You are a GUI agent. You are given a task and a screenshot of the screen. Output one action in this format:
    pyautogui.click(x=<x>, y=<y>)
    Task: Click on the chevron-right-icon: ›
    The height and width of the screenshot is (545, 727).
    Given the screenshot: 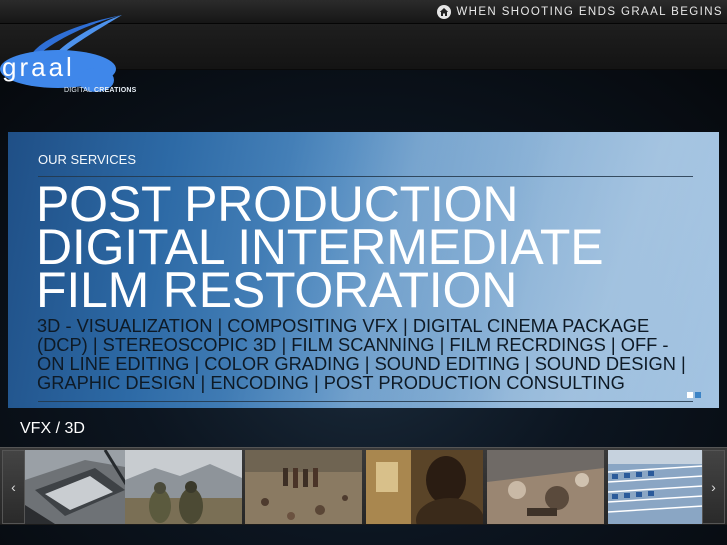 What is the action you would take?
    pyautogui.click(x=713, y=487)
    